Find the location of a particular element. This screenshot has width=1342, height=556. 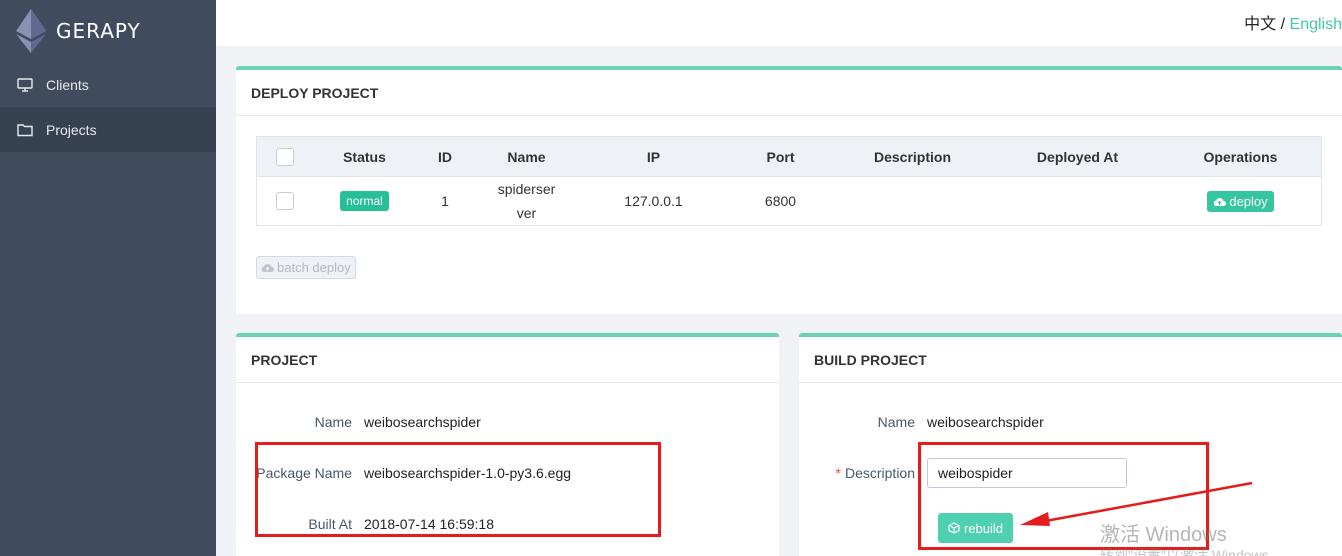

build-name-value: weibosearchspider is located at coordinates (985, 422).